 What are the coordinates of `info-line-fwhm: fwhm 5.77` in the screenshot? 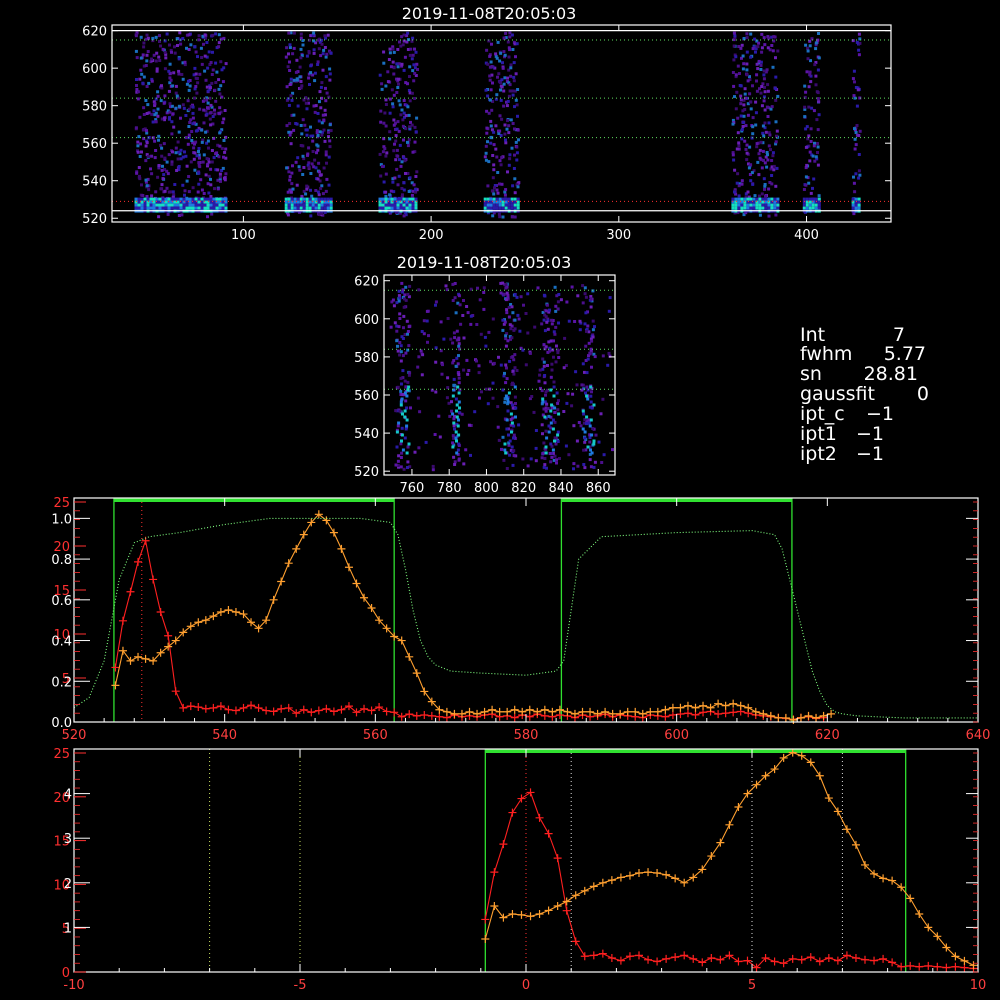 It's located at (863, 354).